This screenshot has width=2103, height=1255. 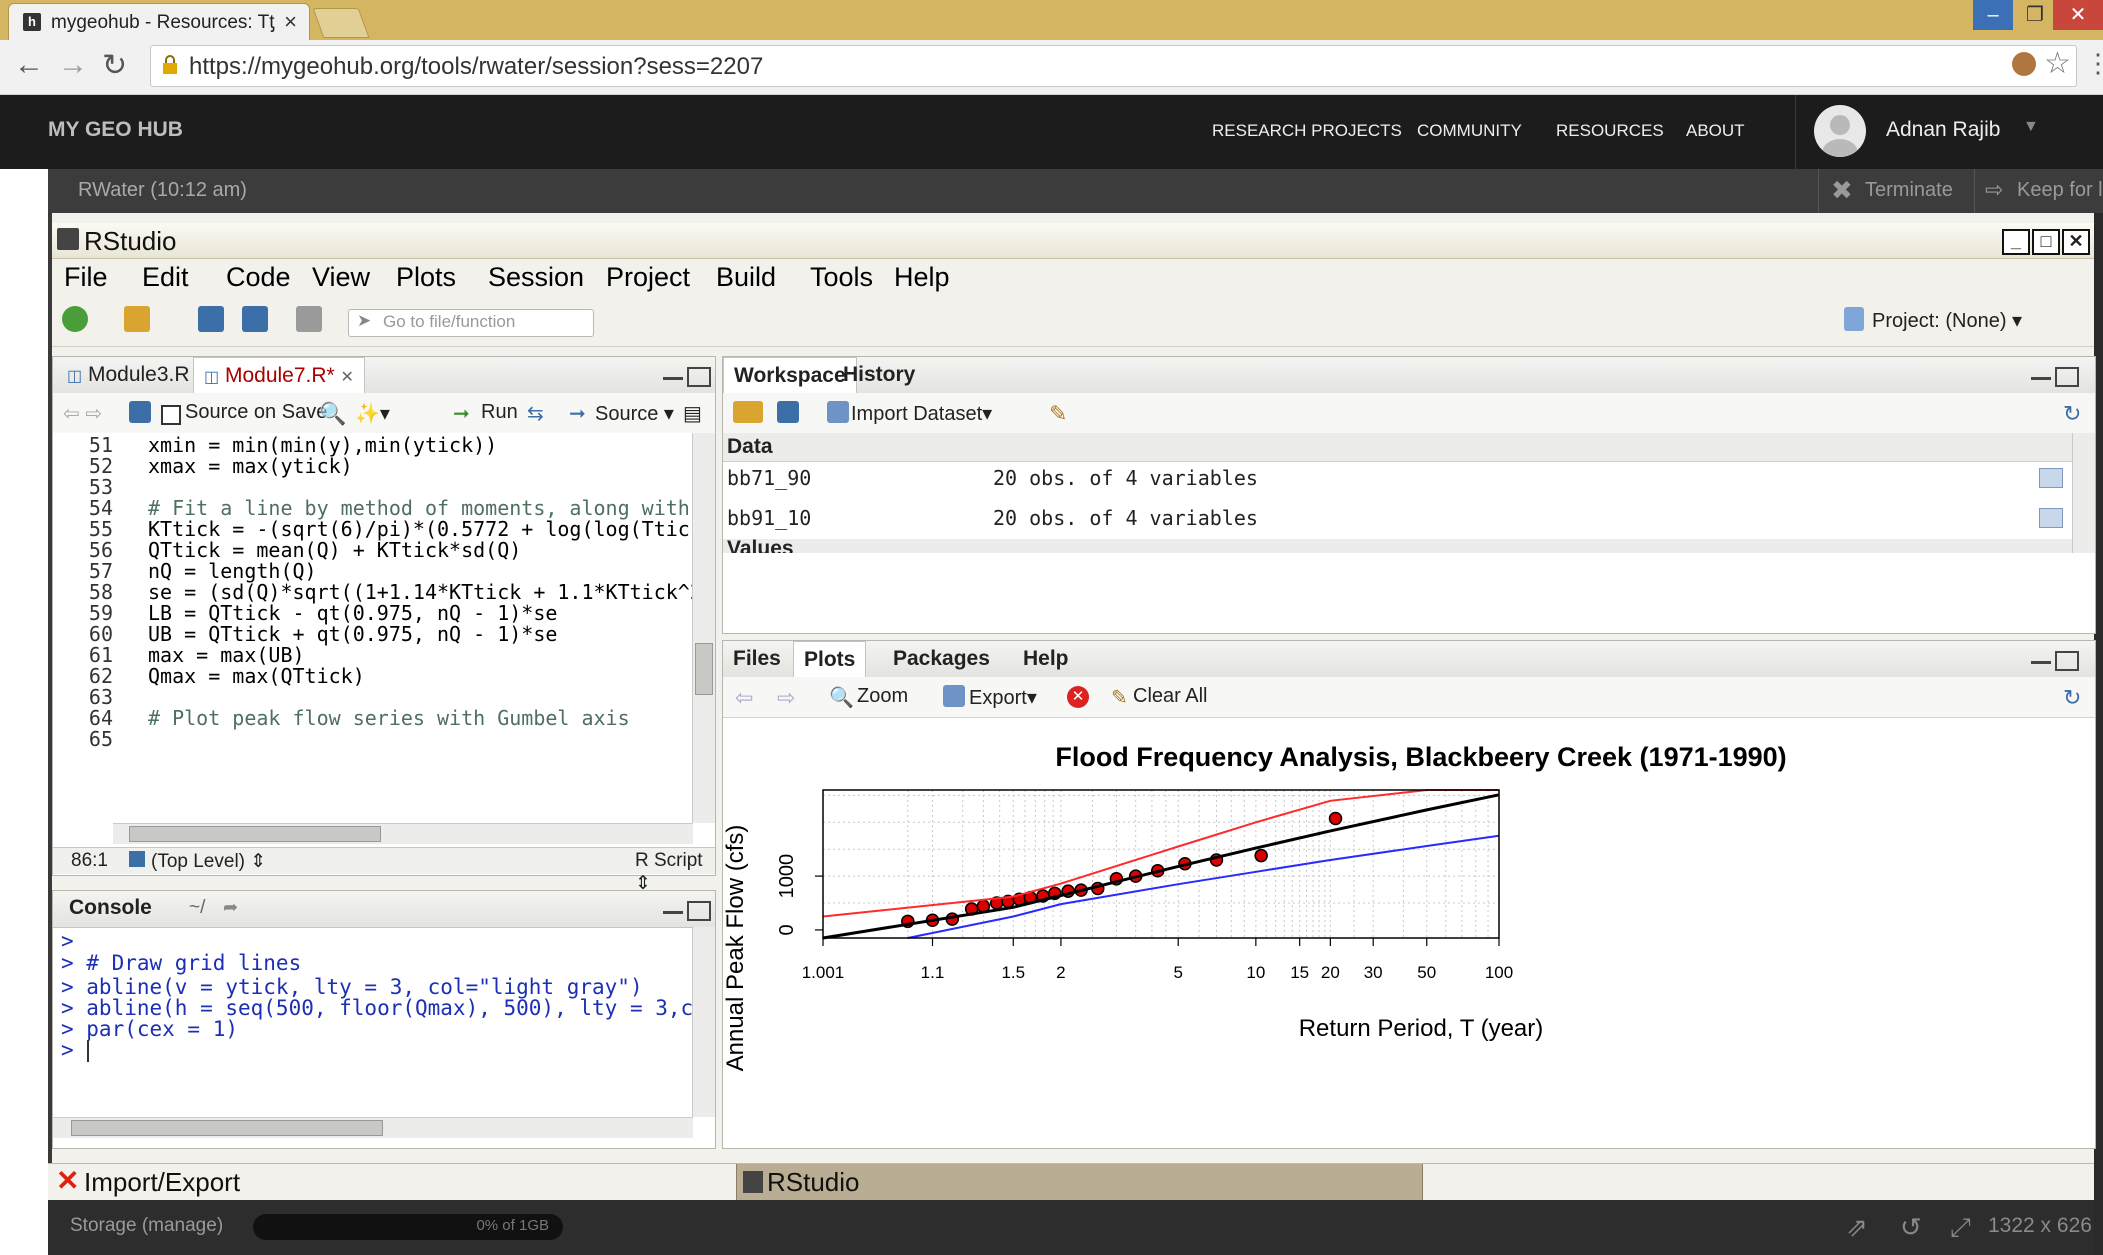 What do you see at coordinates (75, 319) in the screenshot?
I see `new-file-icon` at bounding box center [75, 319].